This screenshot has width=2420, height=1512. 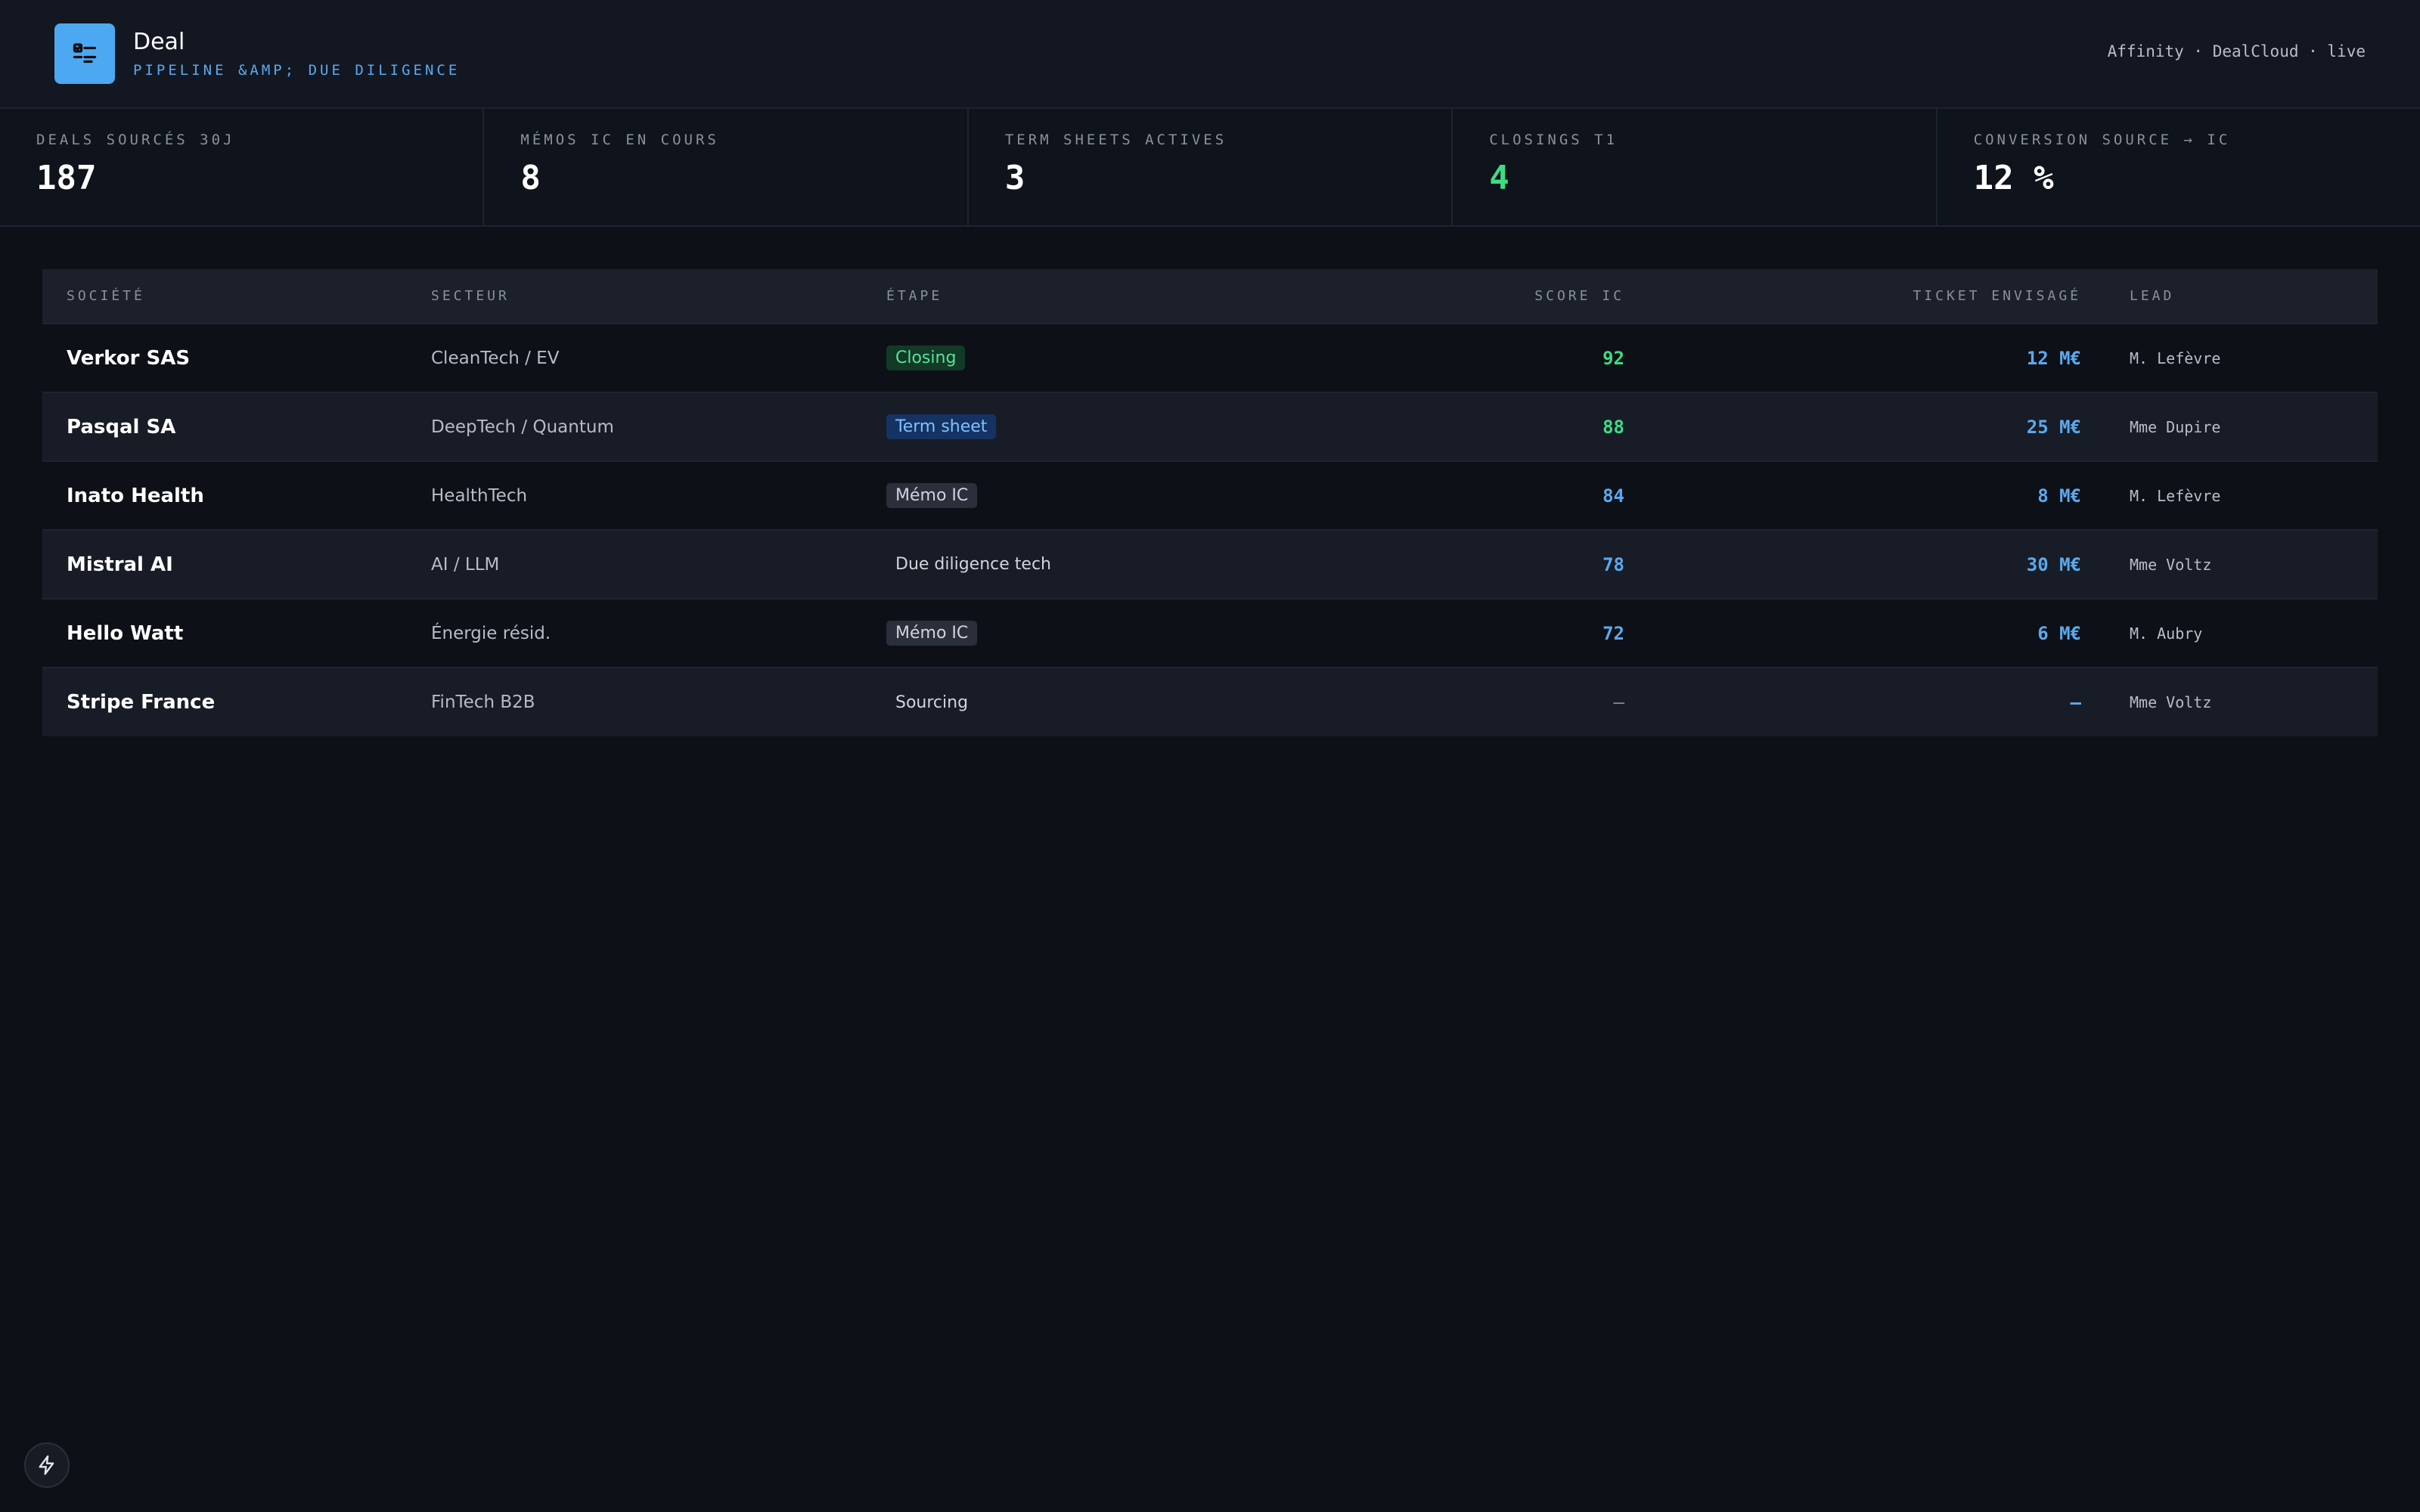 What do you see at coordinates (926, 357) in the screenshot?
I see `stage-badge: Closing` at bounding box center [926, 357].